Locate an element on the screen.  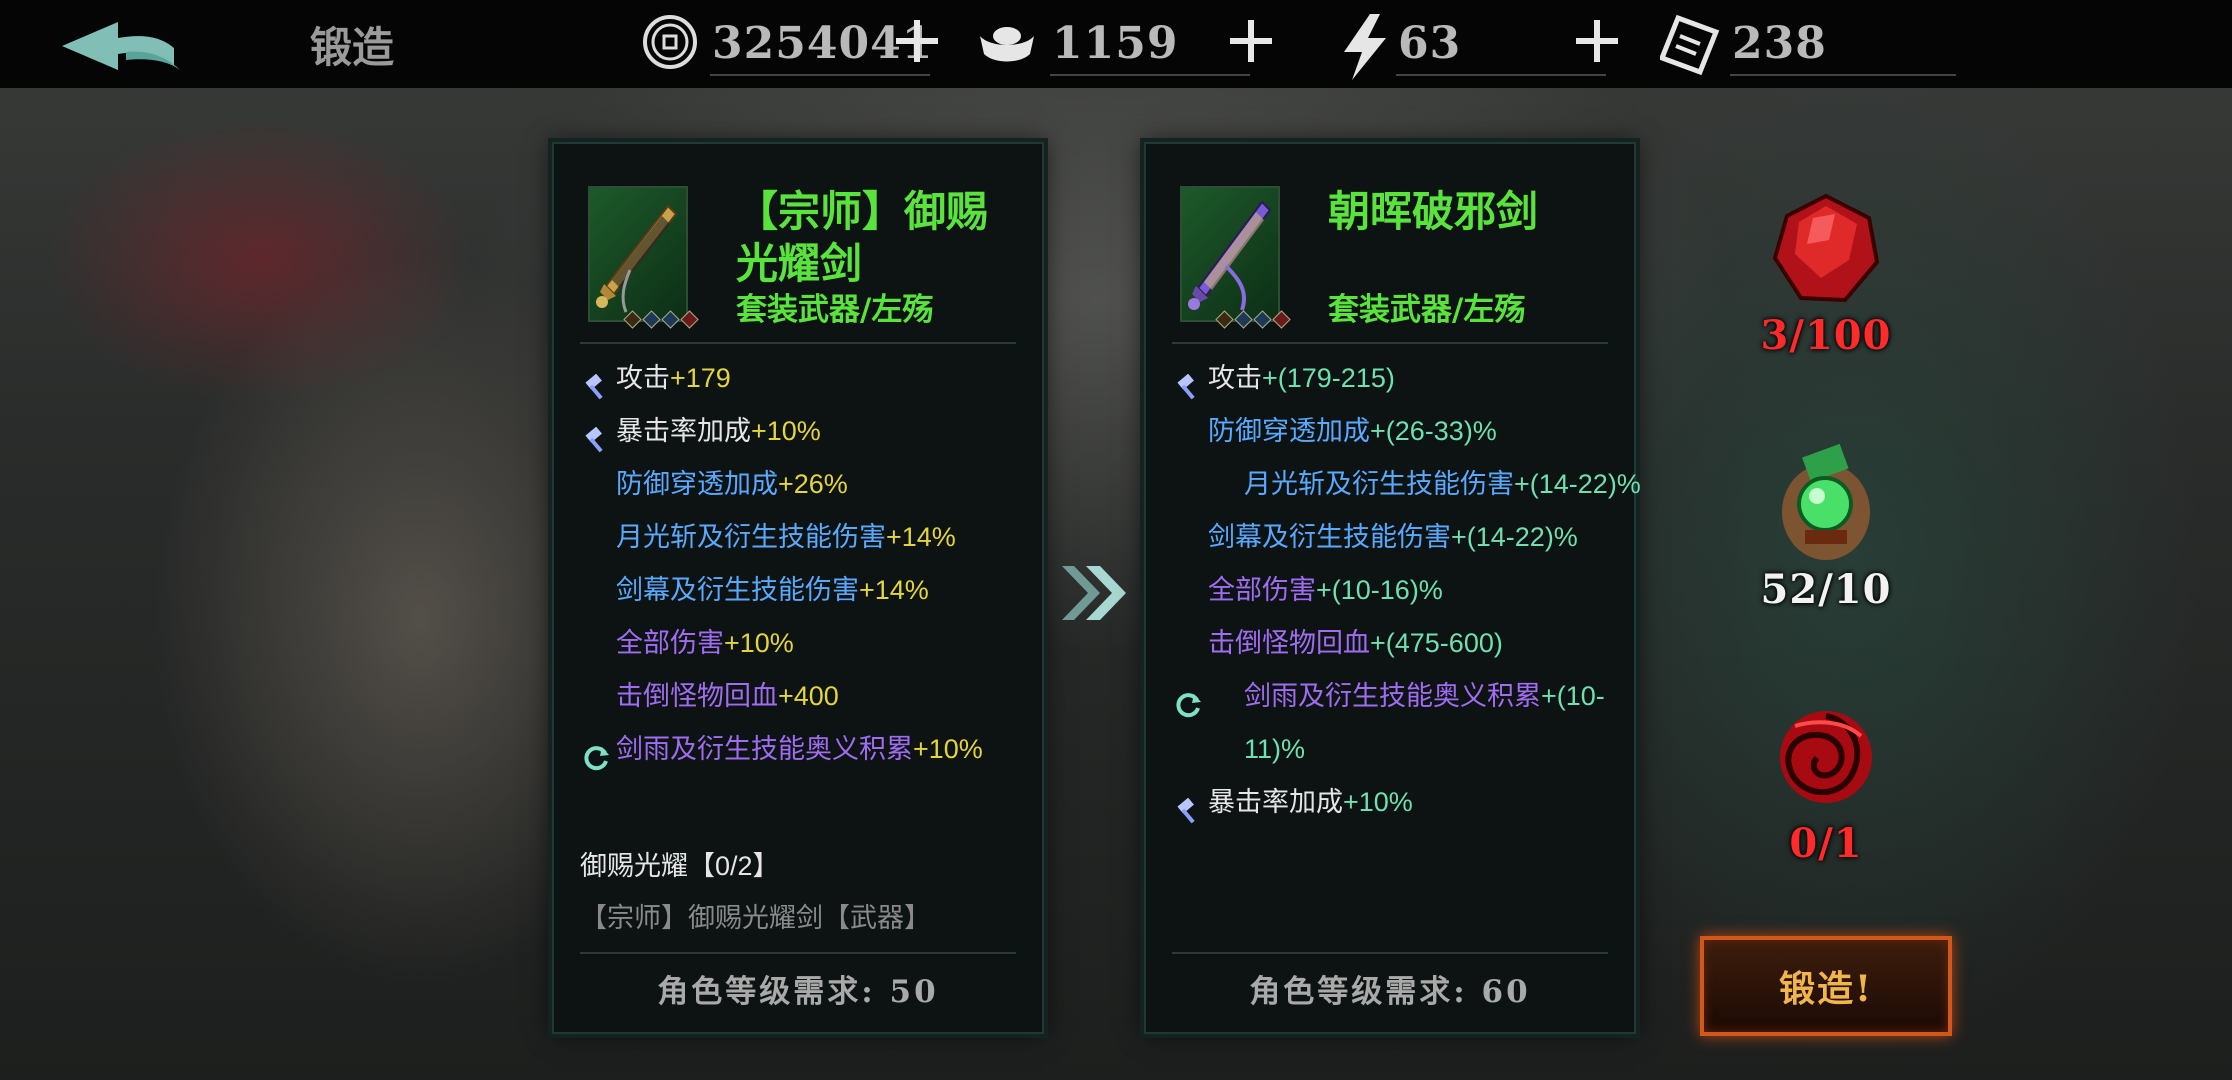
stat-value: +400 is located at coordinates (808, 696).